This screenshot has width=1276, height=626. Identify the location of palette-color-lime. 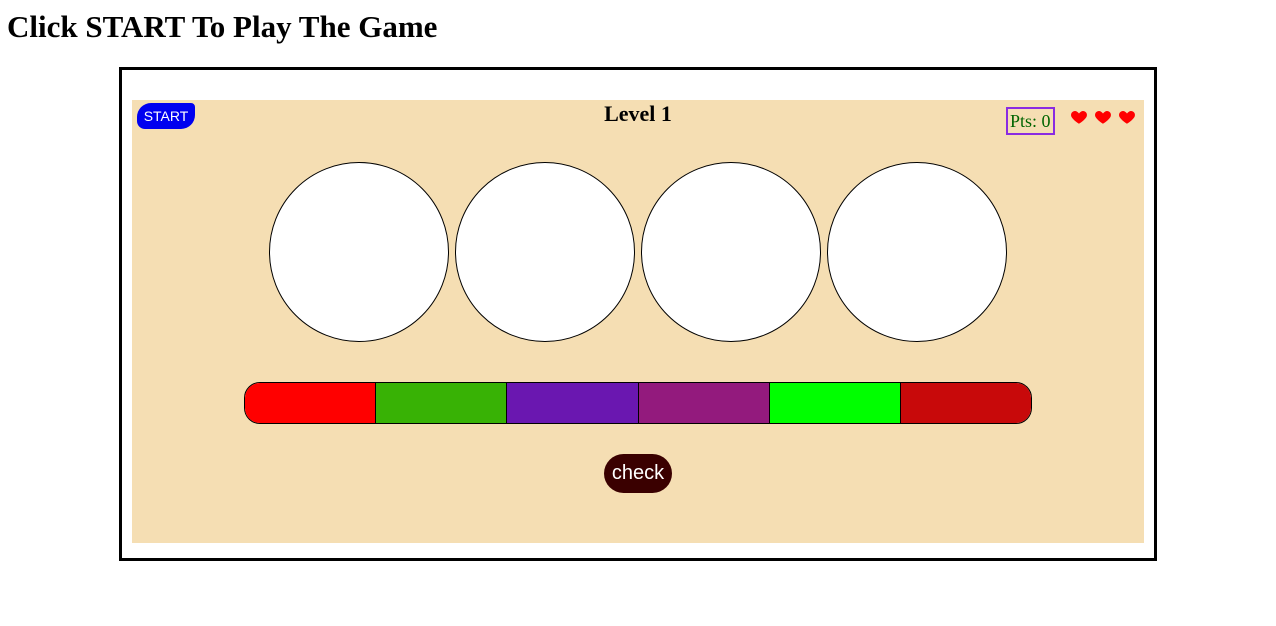
(835, 403).